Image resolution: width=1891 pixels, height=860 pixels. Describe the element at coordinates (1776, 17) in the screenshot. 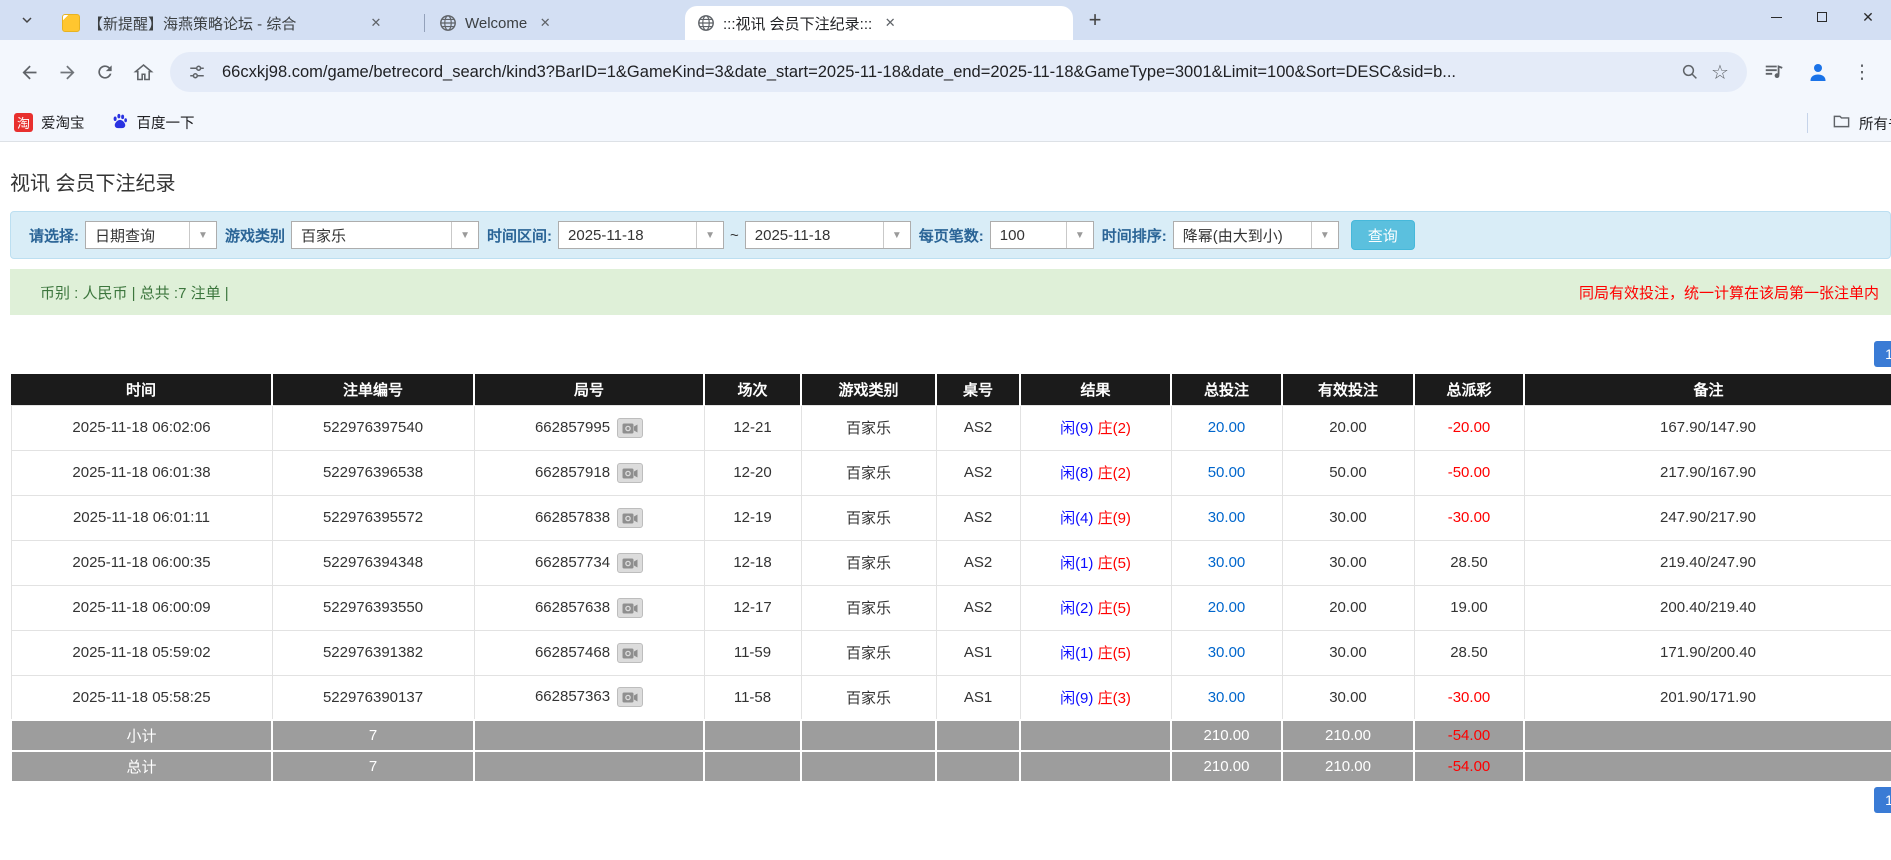

I see `window-minimize-button` at that location.